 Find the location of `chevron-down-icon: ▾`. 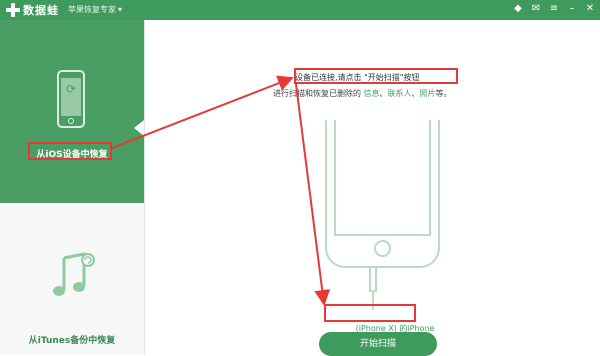

chevron-down-icon: ▾ is located at coordinates (120, 9).